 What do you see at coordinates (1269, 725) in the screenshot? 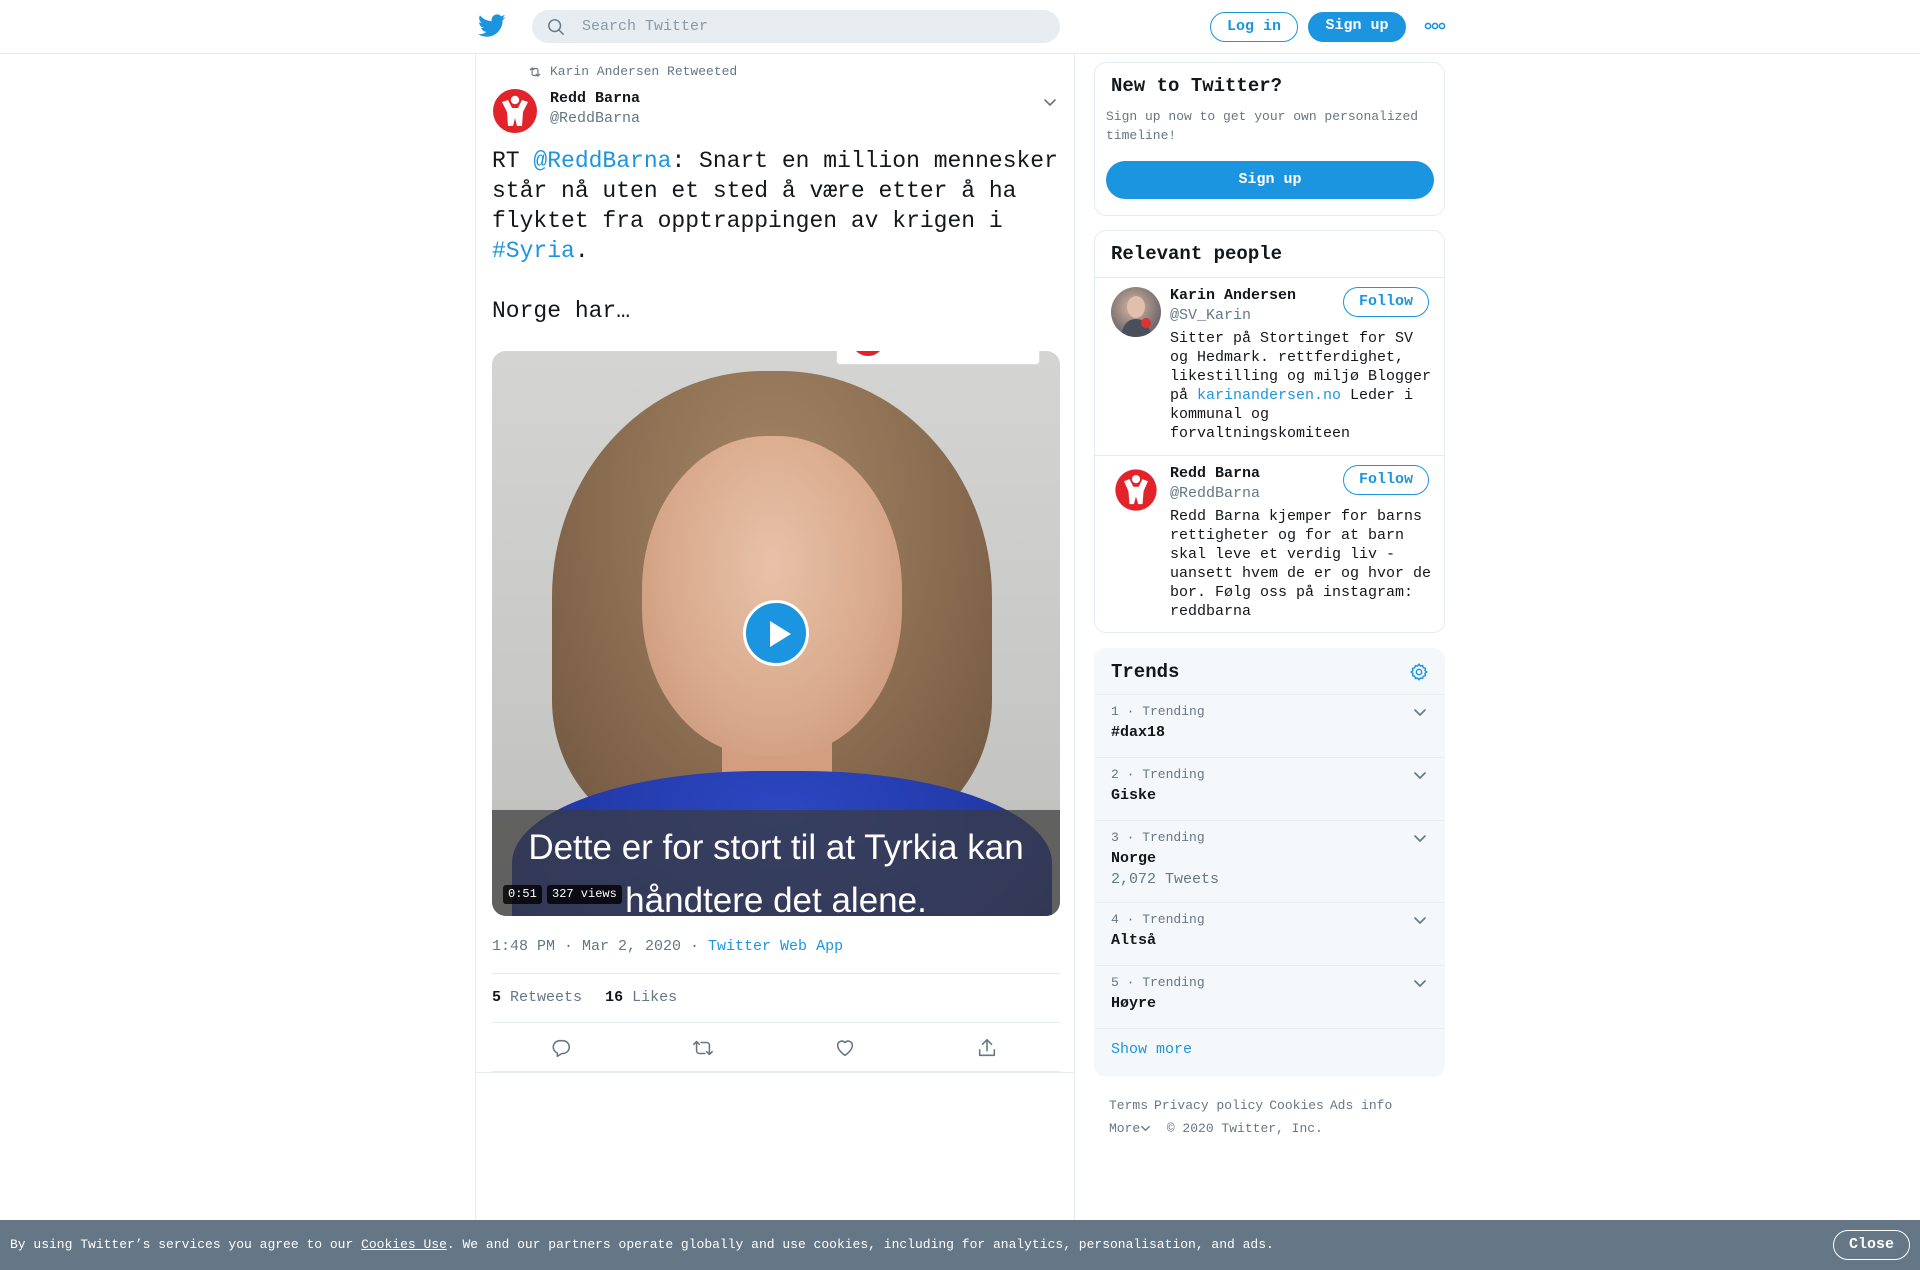
I see `trend-item: 1 · Trending #dax18` at bounding box center [1269, 725].